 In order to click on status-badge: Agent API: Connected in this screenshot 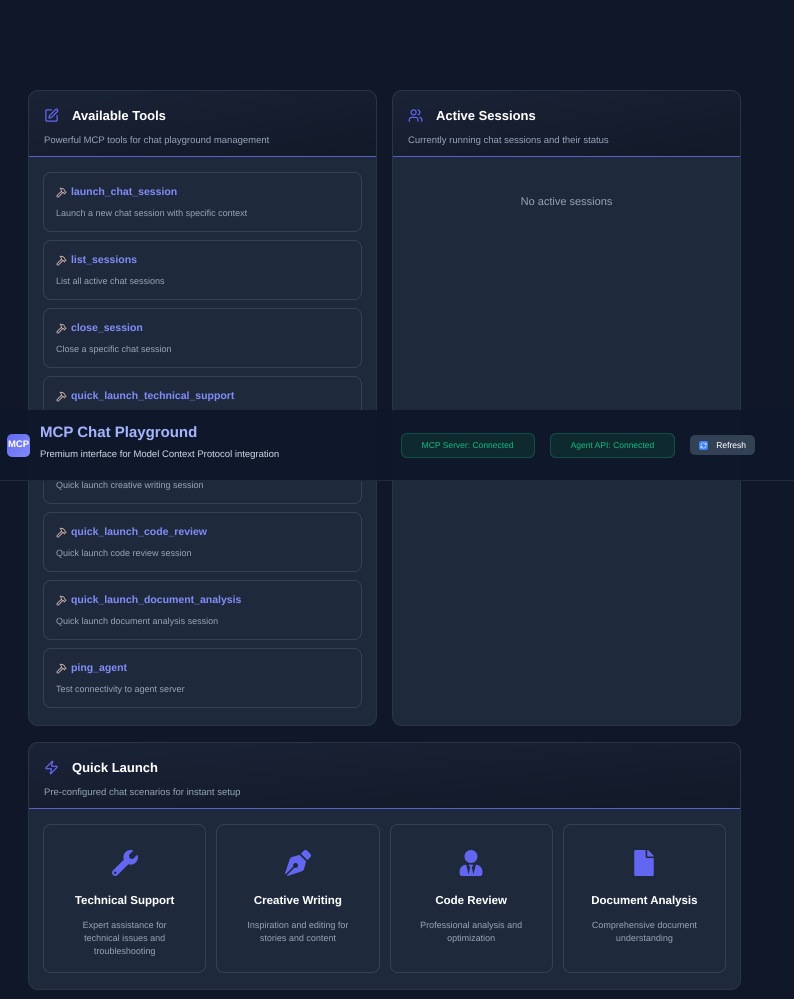, I will do `click(613, 445)`.